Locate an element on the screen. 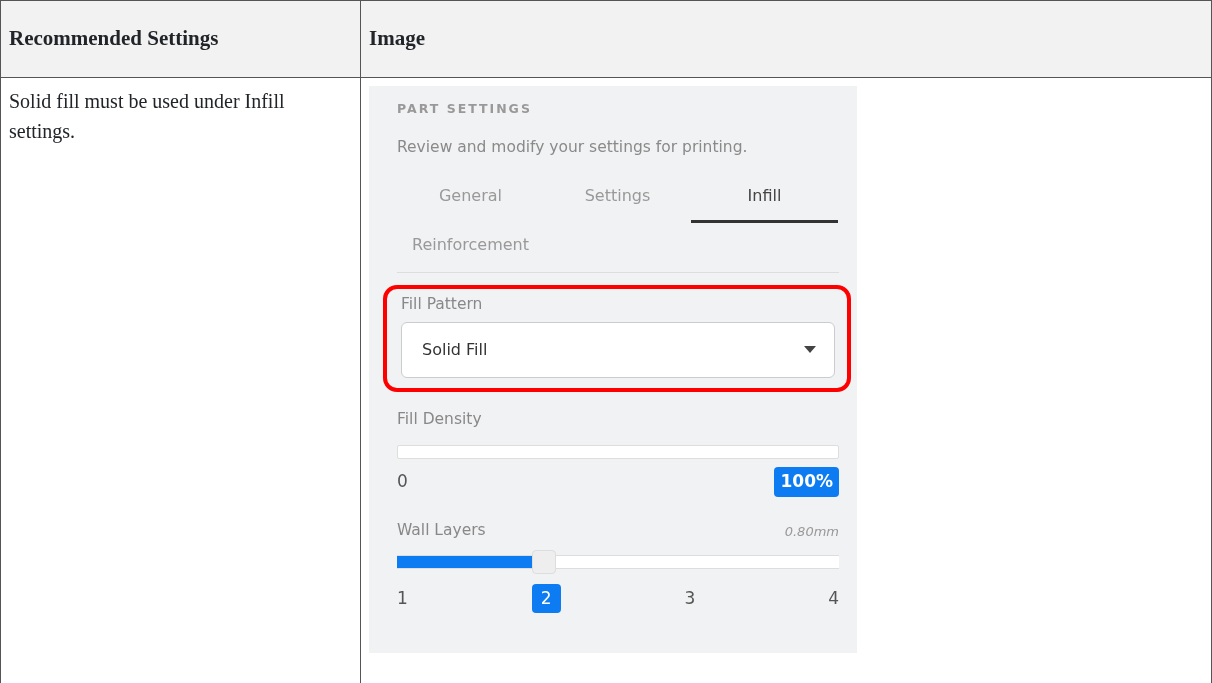  column-header: Recommended Settings is located at coordinates (114, 38).